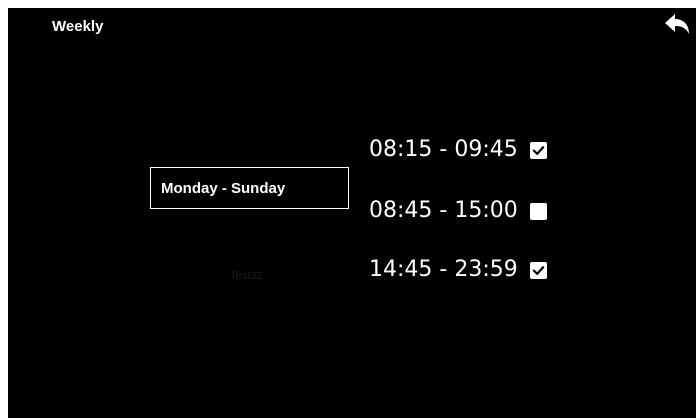 This screenshot has width=696, height=418. I want to click on time-slot-range: 14:45 - 23:59, so click(448, 270).